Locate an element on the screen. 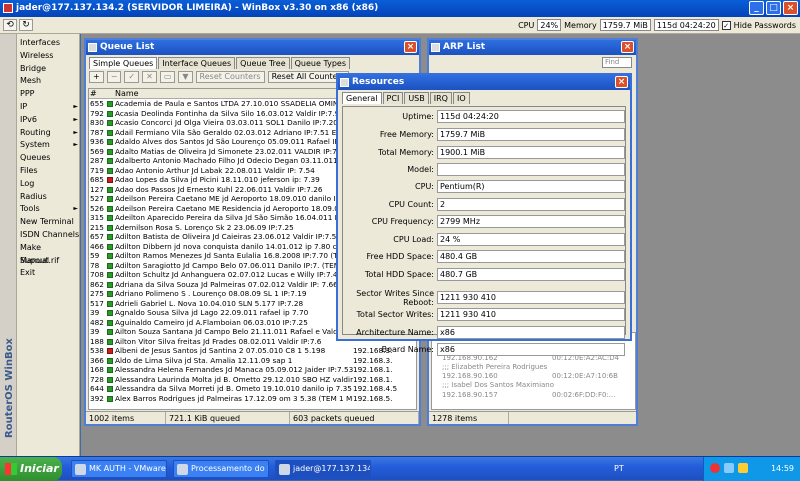 The width and height of the screenshot is (800, 481). tab-io: IO is located at coordinates (461, 98).